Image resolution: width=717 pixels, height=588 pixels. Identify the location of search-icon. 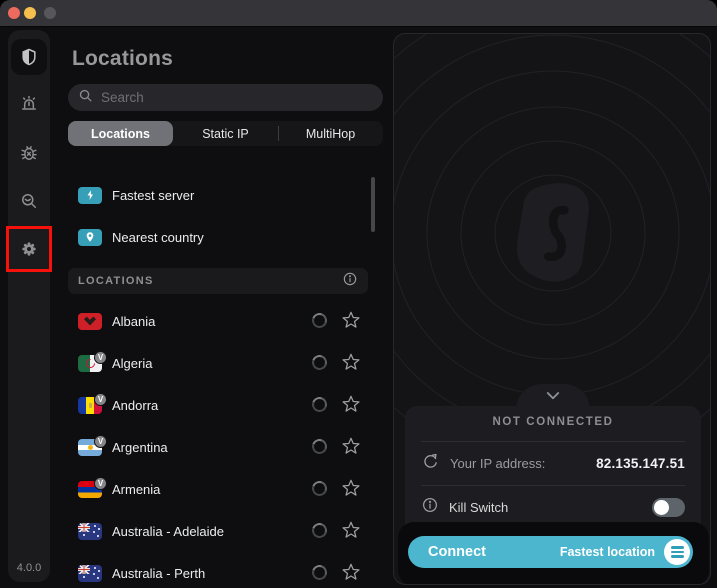
(85, 98).